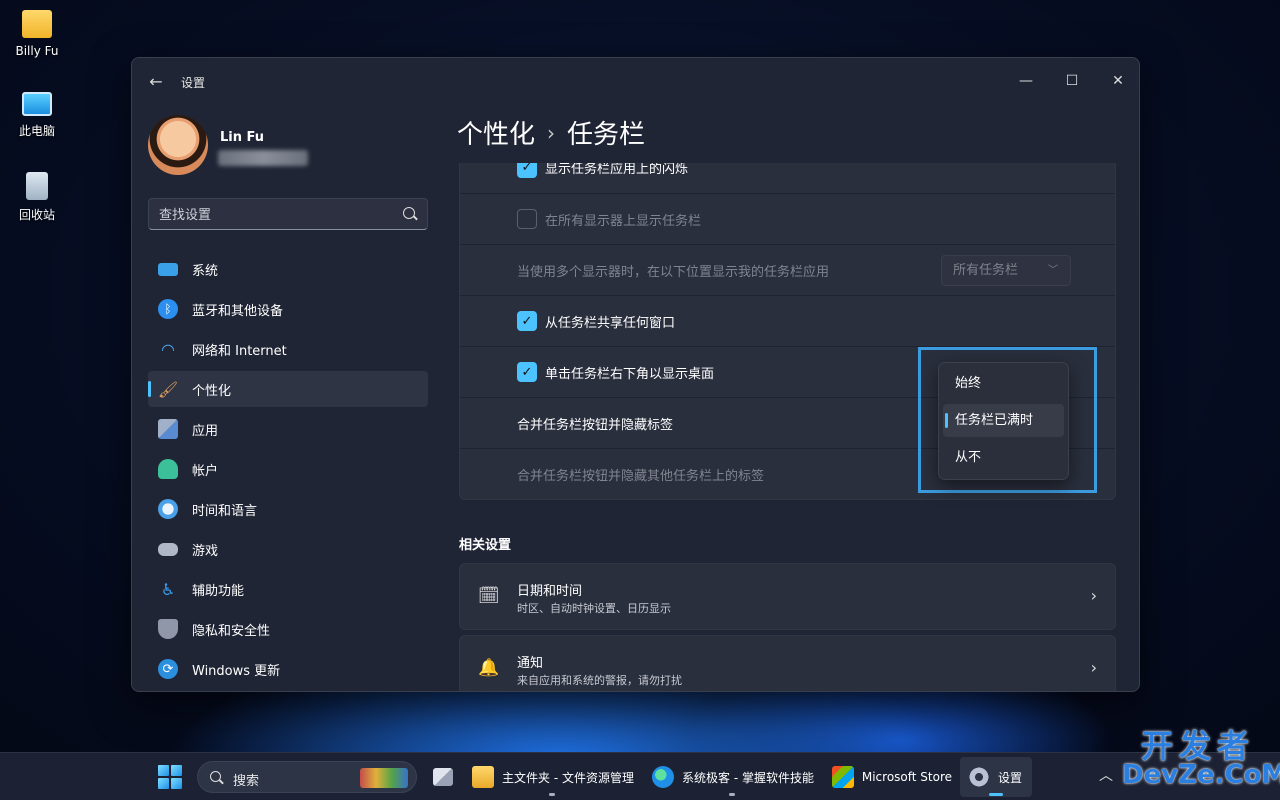  What do you see at coordinates (205, 431) in the screenshot?
I see `sidebar-item-label: 应用` at bounding box center [205, 431].